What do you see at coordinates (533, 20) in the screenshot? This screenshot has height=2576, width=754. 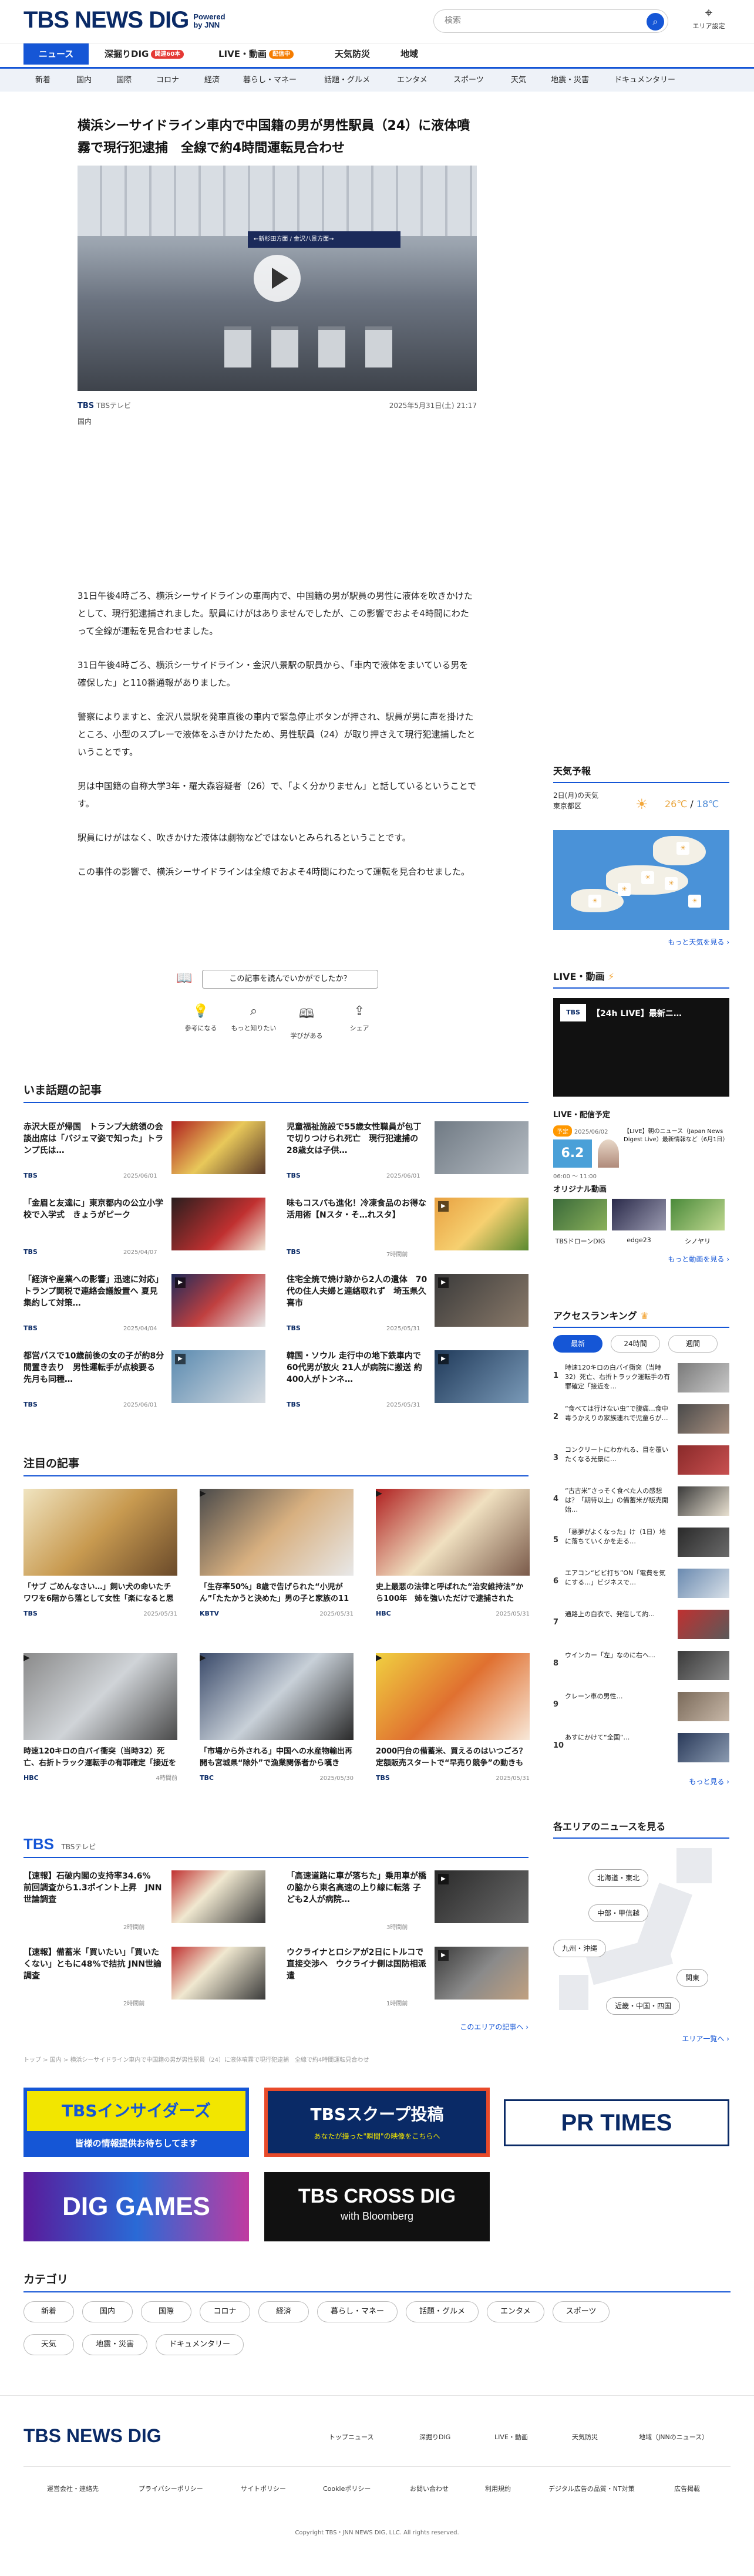 I see `search-input` at bounding box center [533, 20].